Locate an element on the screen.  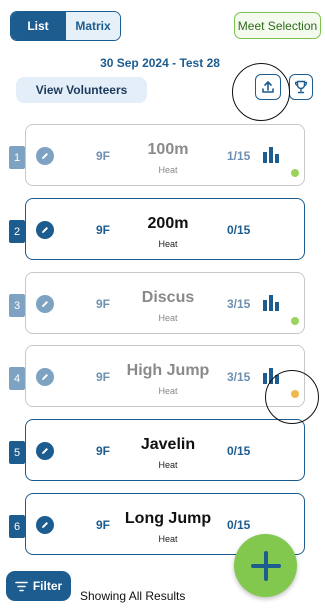
event-card: 9F Javelin Heat 0/15 is located at coordinates (165, 450).